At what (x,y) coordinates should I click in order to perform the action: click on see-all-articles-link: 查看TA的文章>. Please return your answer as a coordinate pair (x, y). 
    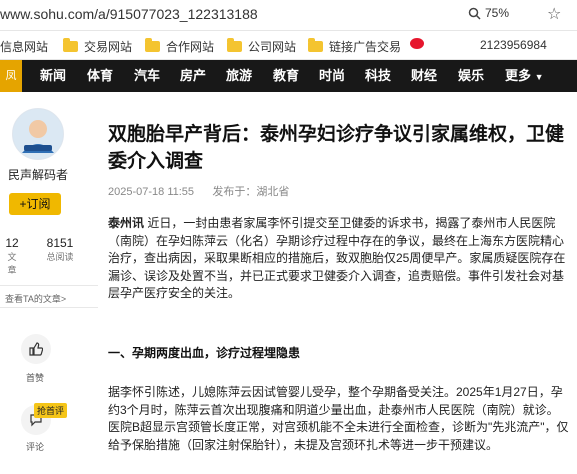
    Looking at the image, I should click on (35, 298).